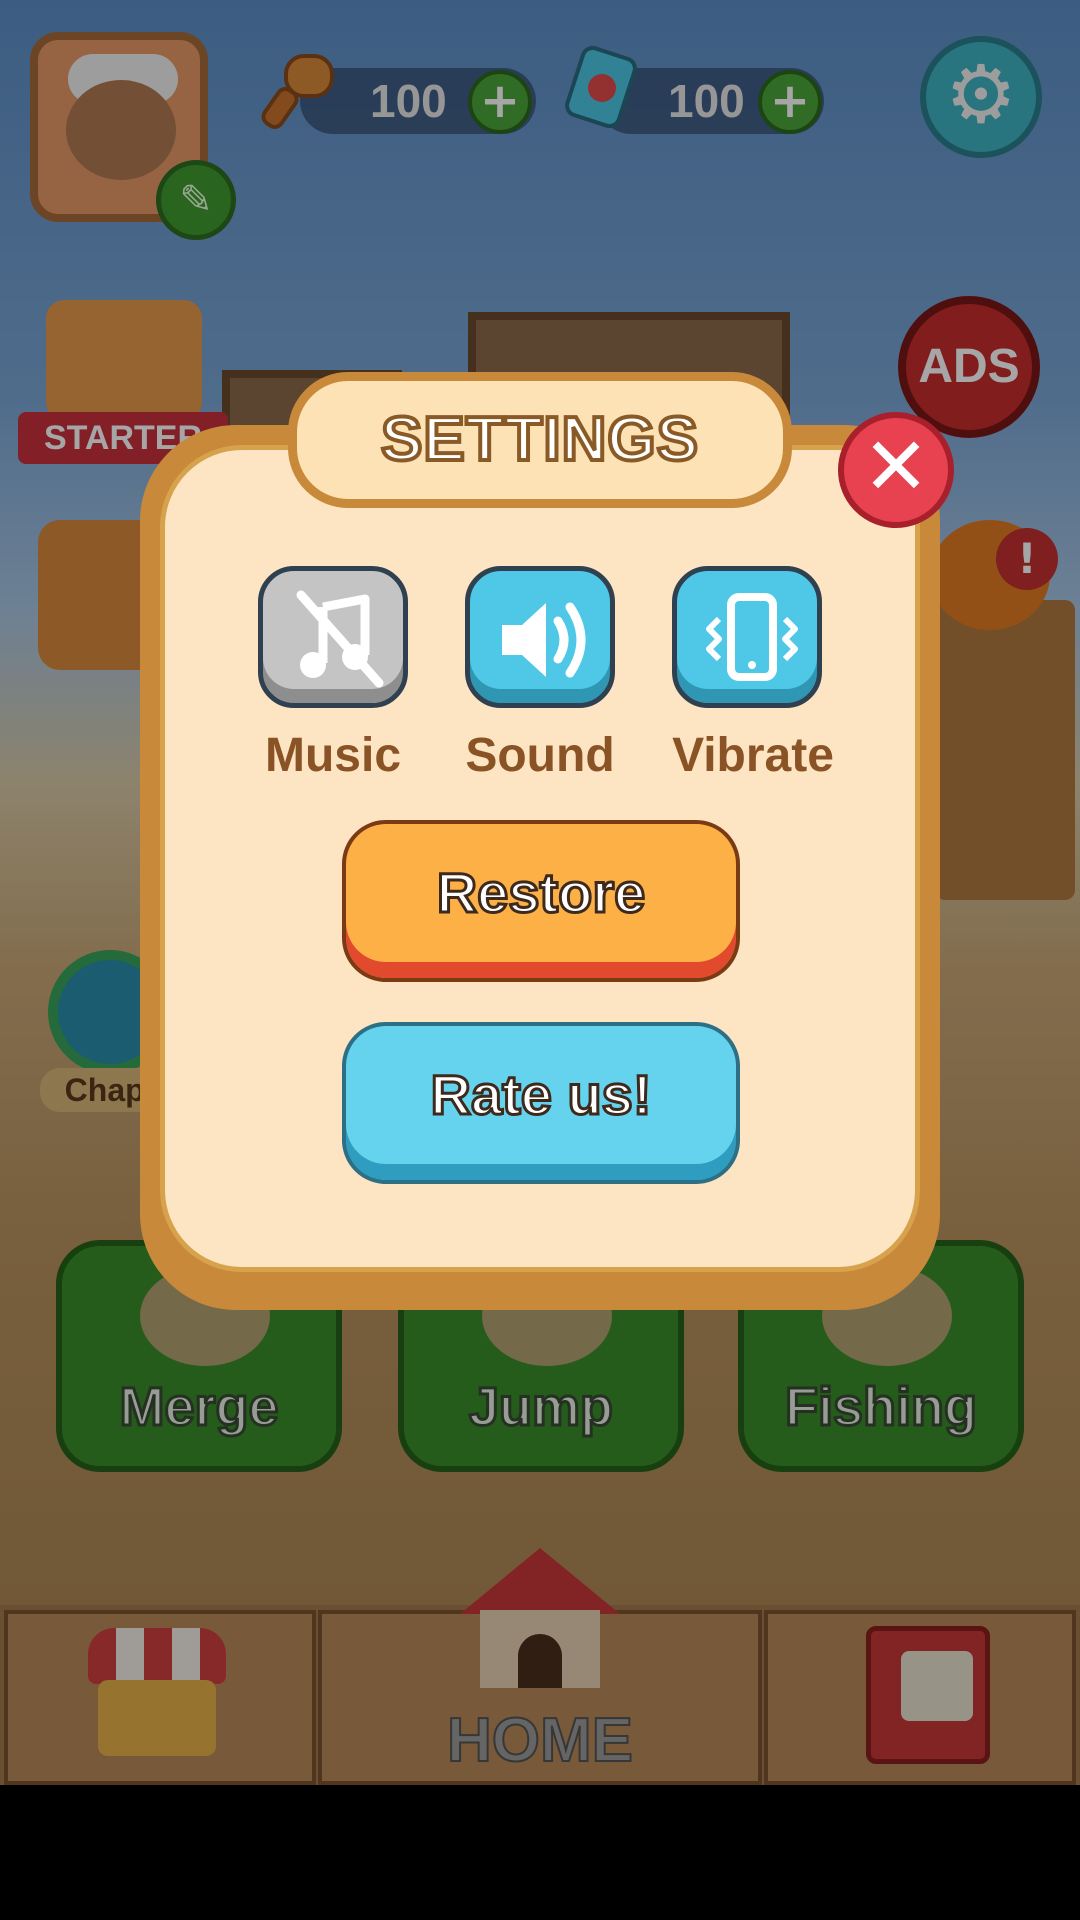 The height and width of the screenshot is (1920, 1080). Describe the element at coordinates (539, 439) in the screenshot. I see `dialog-title: SETTINGS` at that location.